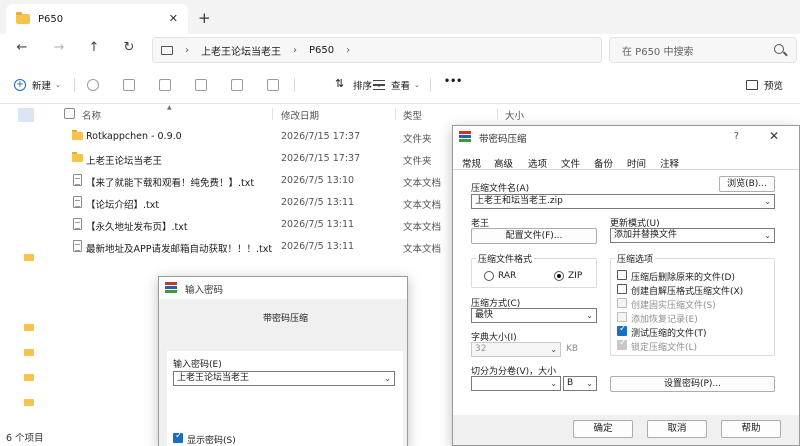 The width and height of the screenshot is (800, 446). What do you see at coordinates (453, 81) in the screenshot?
I see `more-options-button: •••` at bounding box center [453, 81].